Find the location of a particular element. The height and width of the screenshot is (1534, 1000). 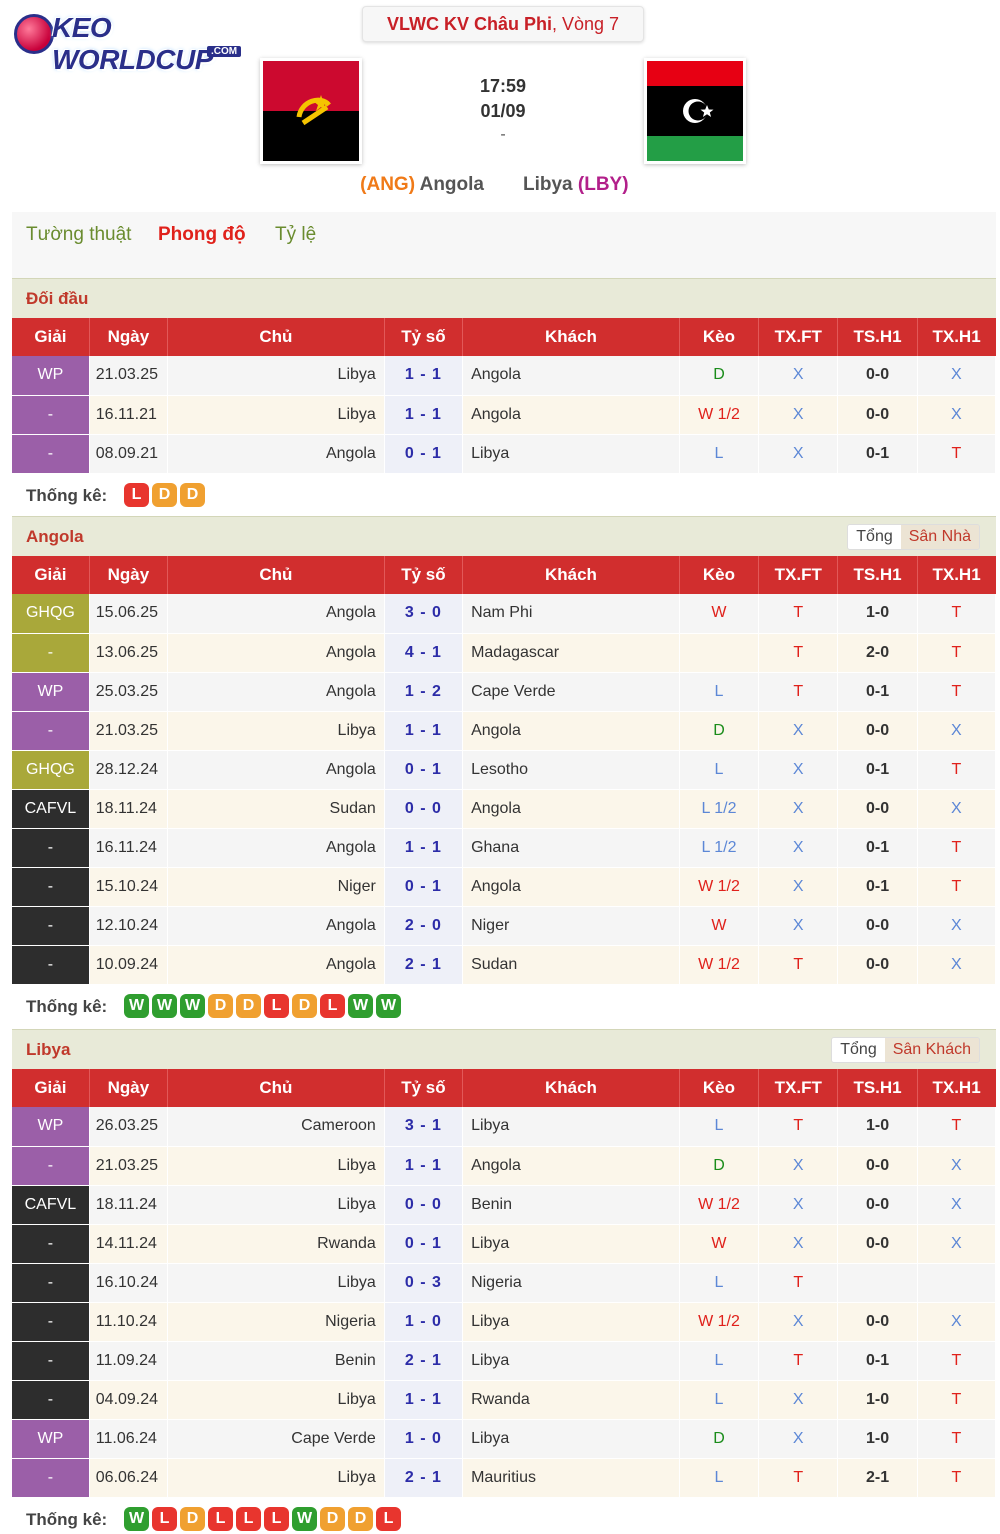

table-row: CAFVL 18.11.24 Libya 0 - 0 Benin W 1/2 X 0-0 X is located at coordinates (504, 1205).